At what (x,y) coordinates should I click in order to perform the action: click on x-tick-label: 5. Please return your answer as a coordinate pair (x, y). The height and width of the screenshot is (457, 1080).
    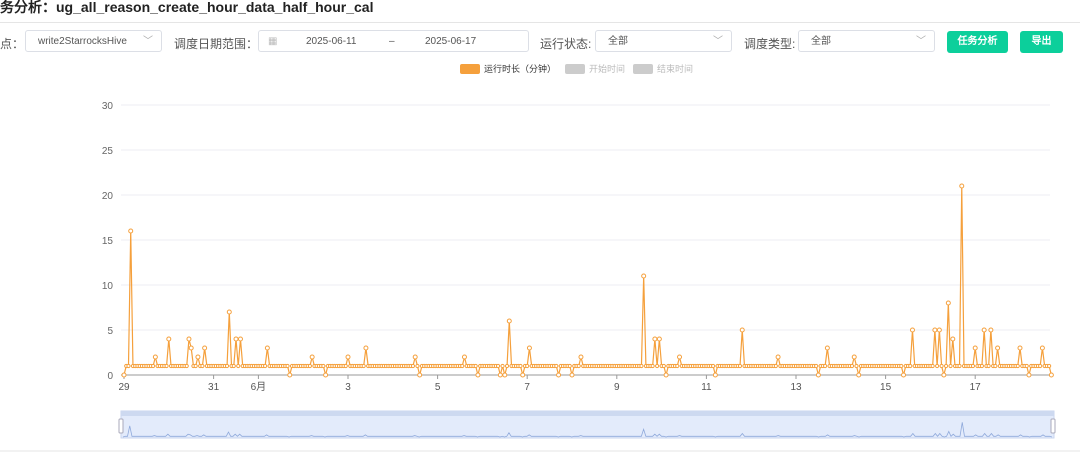
    Looking at the image, I should click on (438, 387).